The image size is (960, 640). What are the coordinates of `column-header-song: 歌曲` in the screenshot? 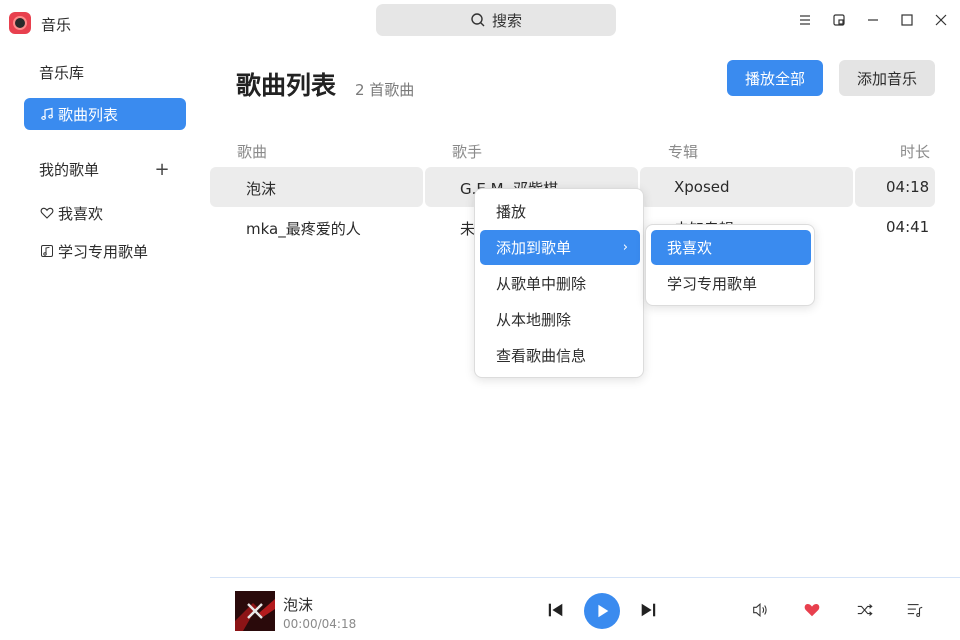 It's located at (252, 151).